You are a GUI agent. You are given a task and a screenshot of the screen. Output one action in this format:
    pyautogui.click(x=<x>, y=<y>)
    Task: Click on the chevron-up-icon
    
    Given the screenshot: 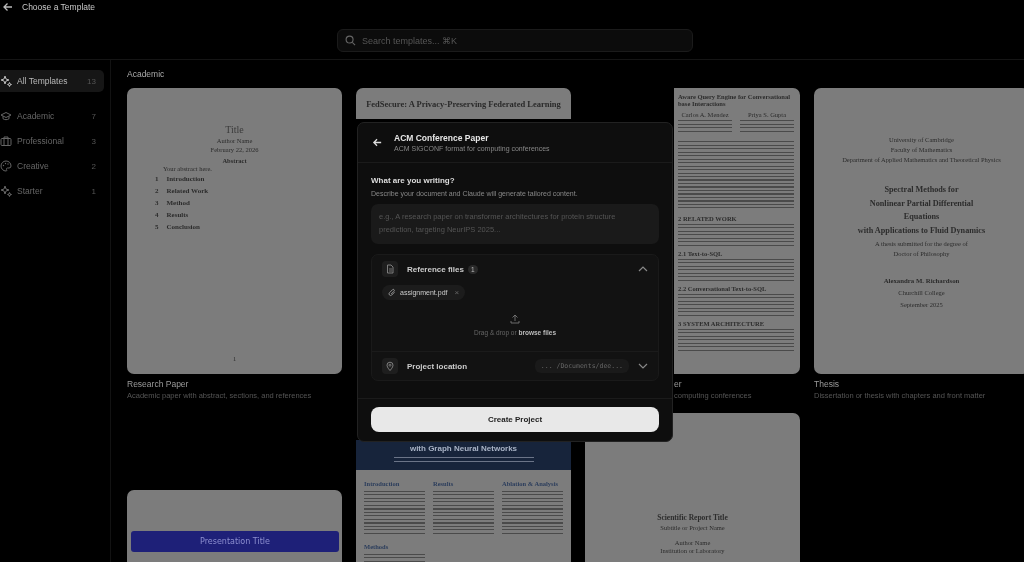 What is the action you would take?
    pyautogui.click(x=643, y=269)
    